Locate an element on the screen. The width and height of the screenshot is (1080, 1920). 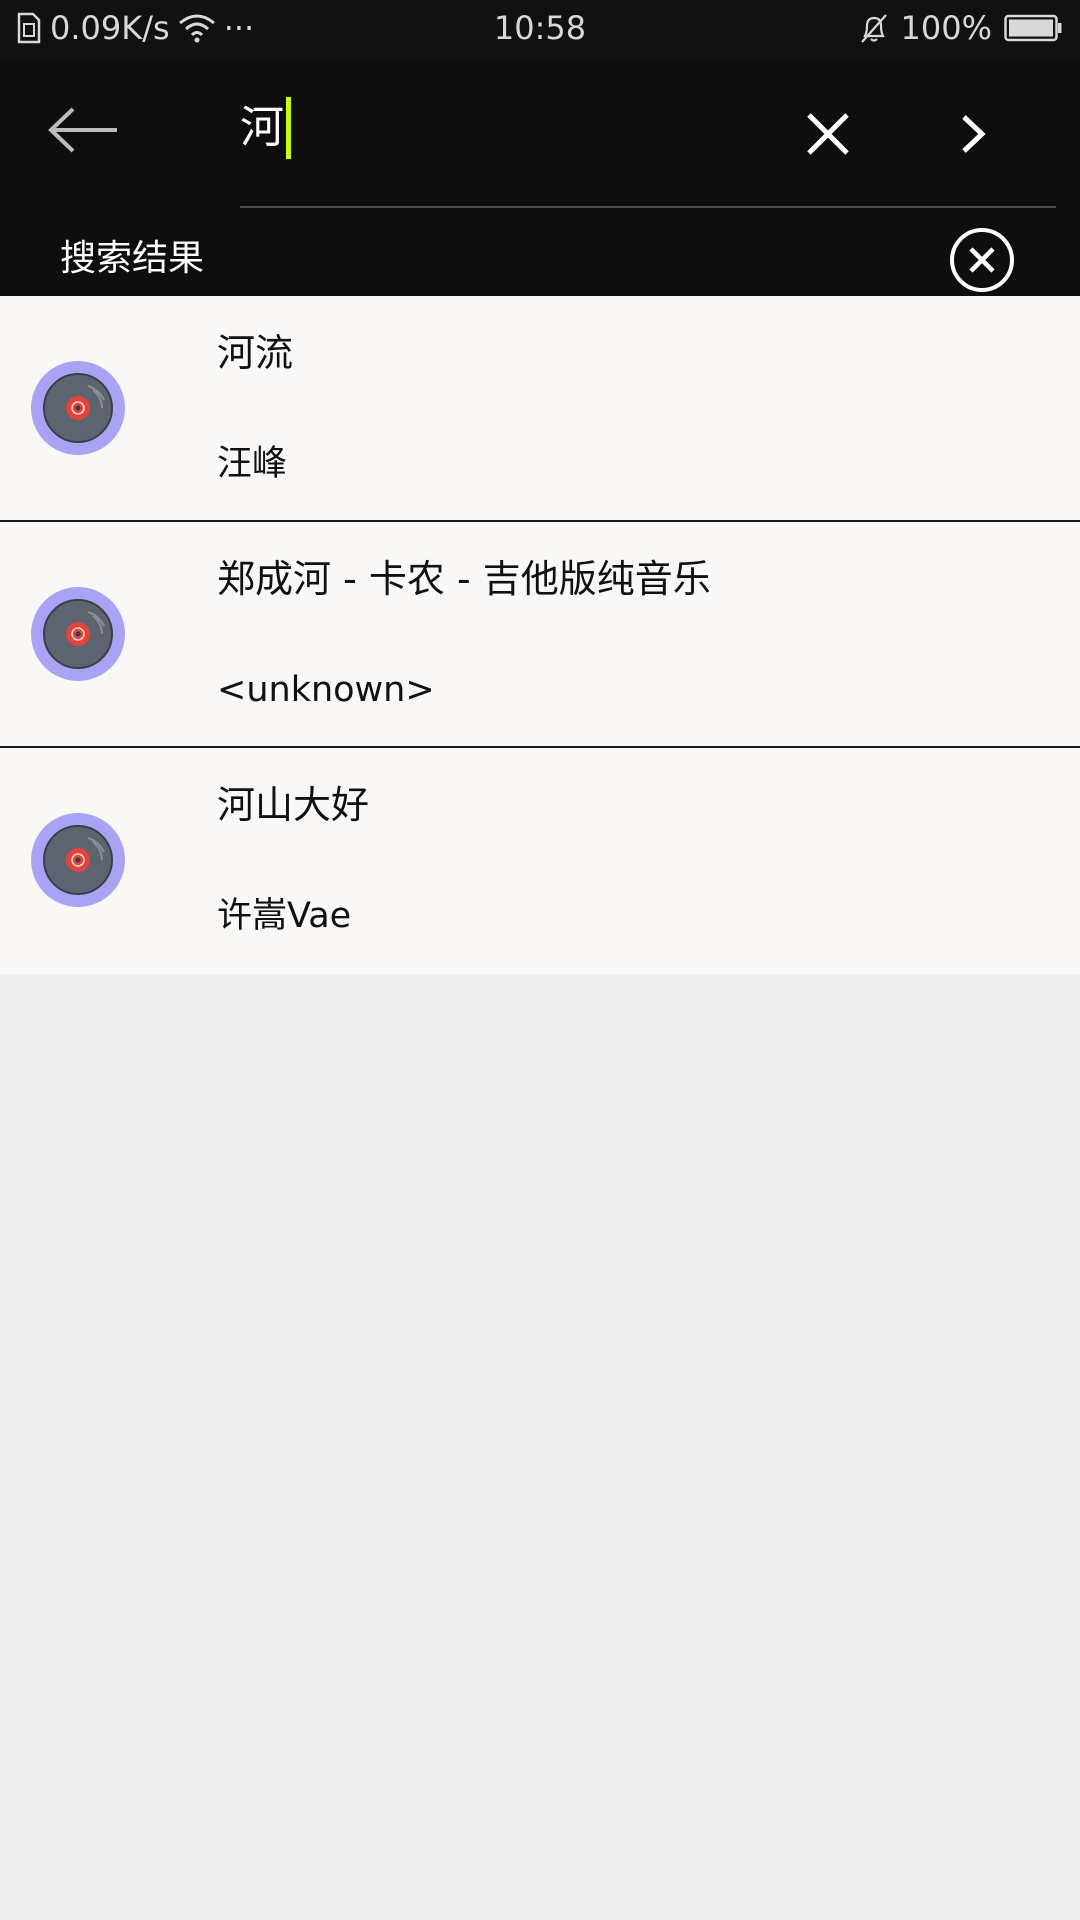
song-title: 郑成河 - 卡农 - 吉他版纯音乐 is located at coordinates (464, 579).